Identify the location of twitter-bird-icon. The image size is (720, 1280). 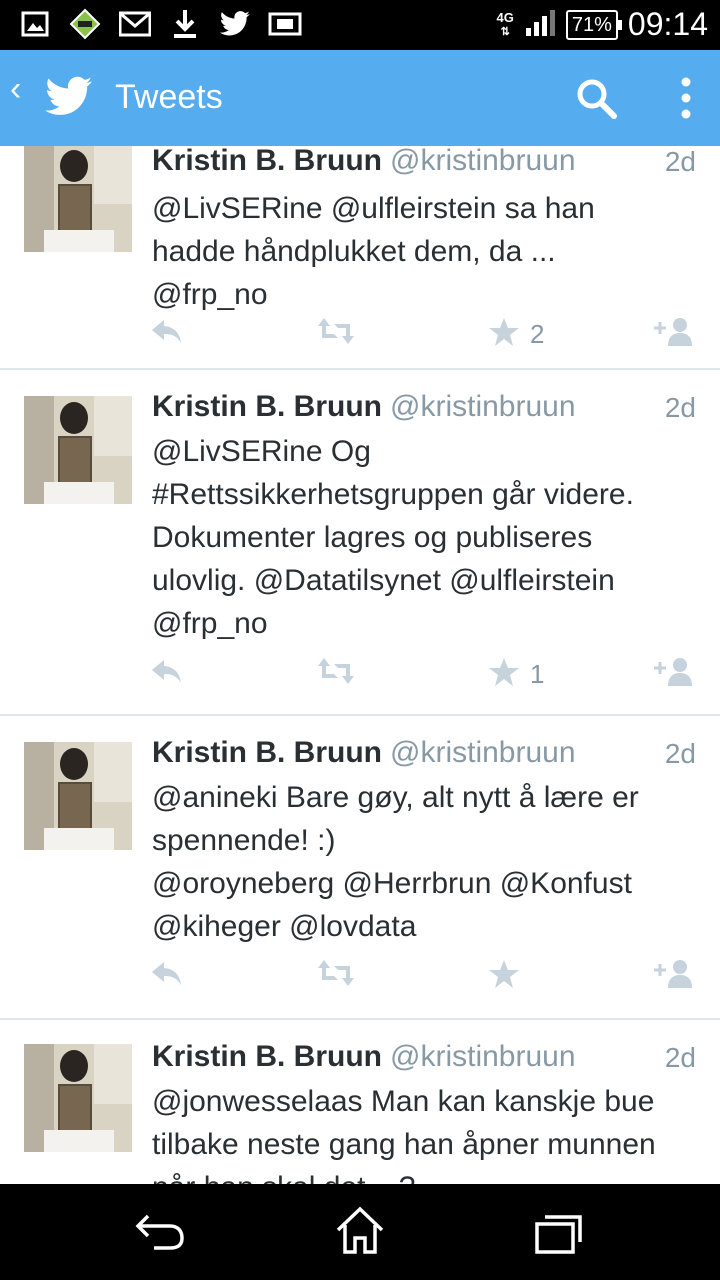
(69, 99).